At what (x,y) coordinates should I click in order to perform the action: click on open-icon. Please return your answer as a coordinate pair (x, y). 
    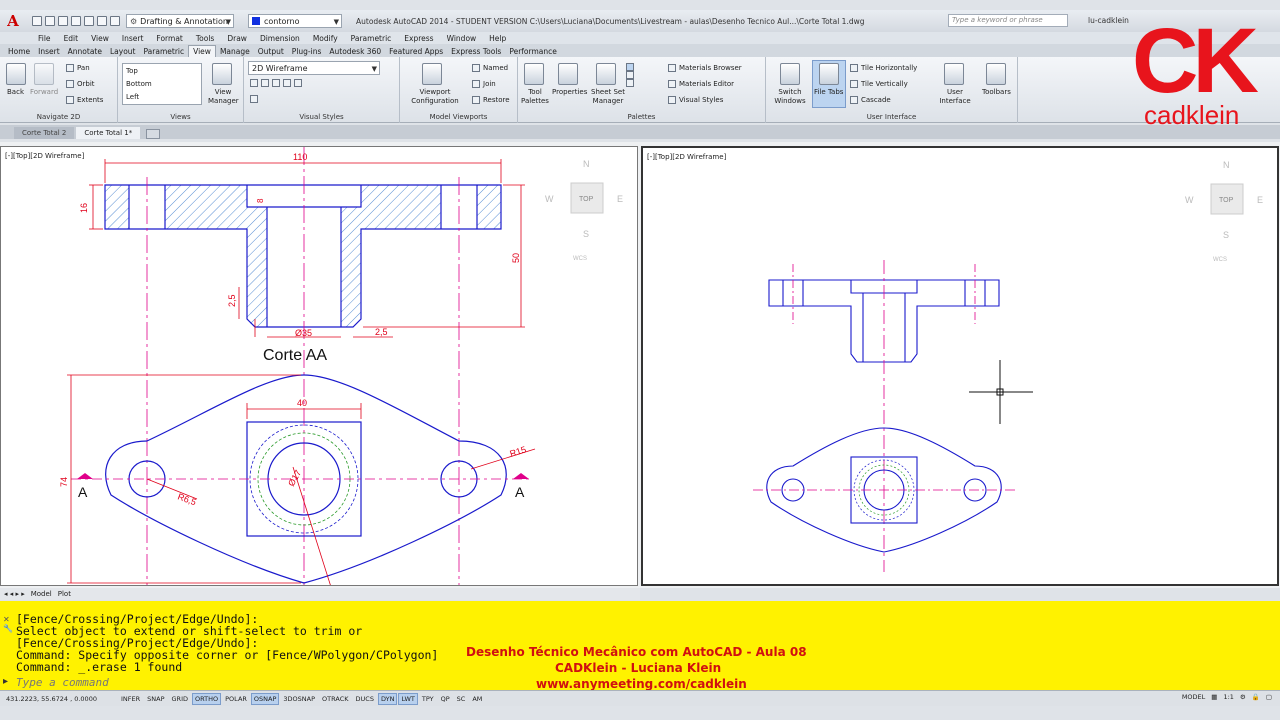
    Looking at the image, I should click on (50, 21).